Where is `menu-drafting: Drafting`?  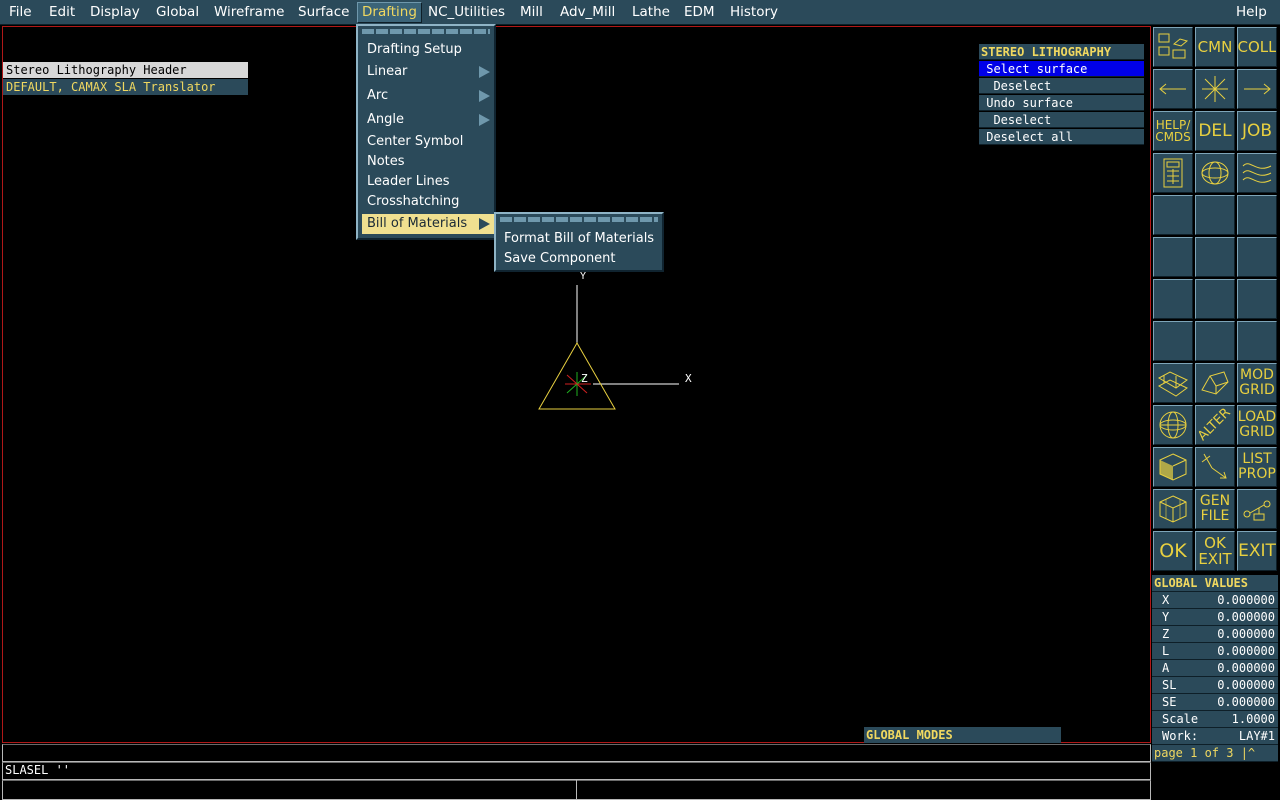 menu-drafting: Drafting is located at coordinates (389, 12).